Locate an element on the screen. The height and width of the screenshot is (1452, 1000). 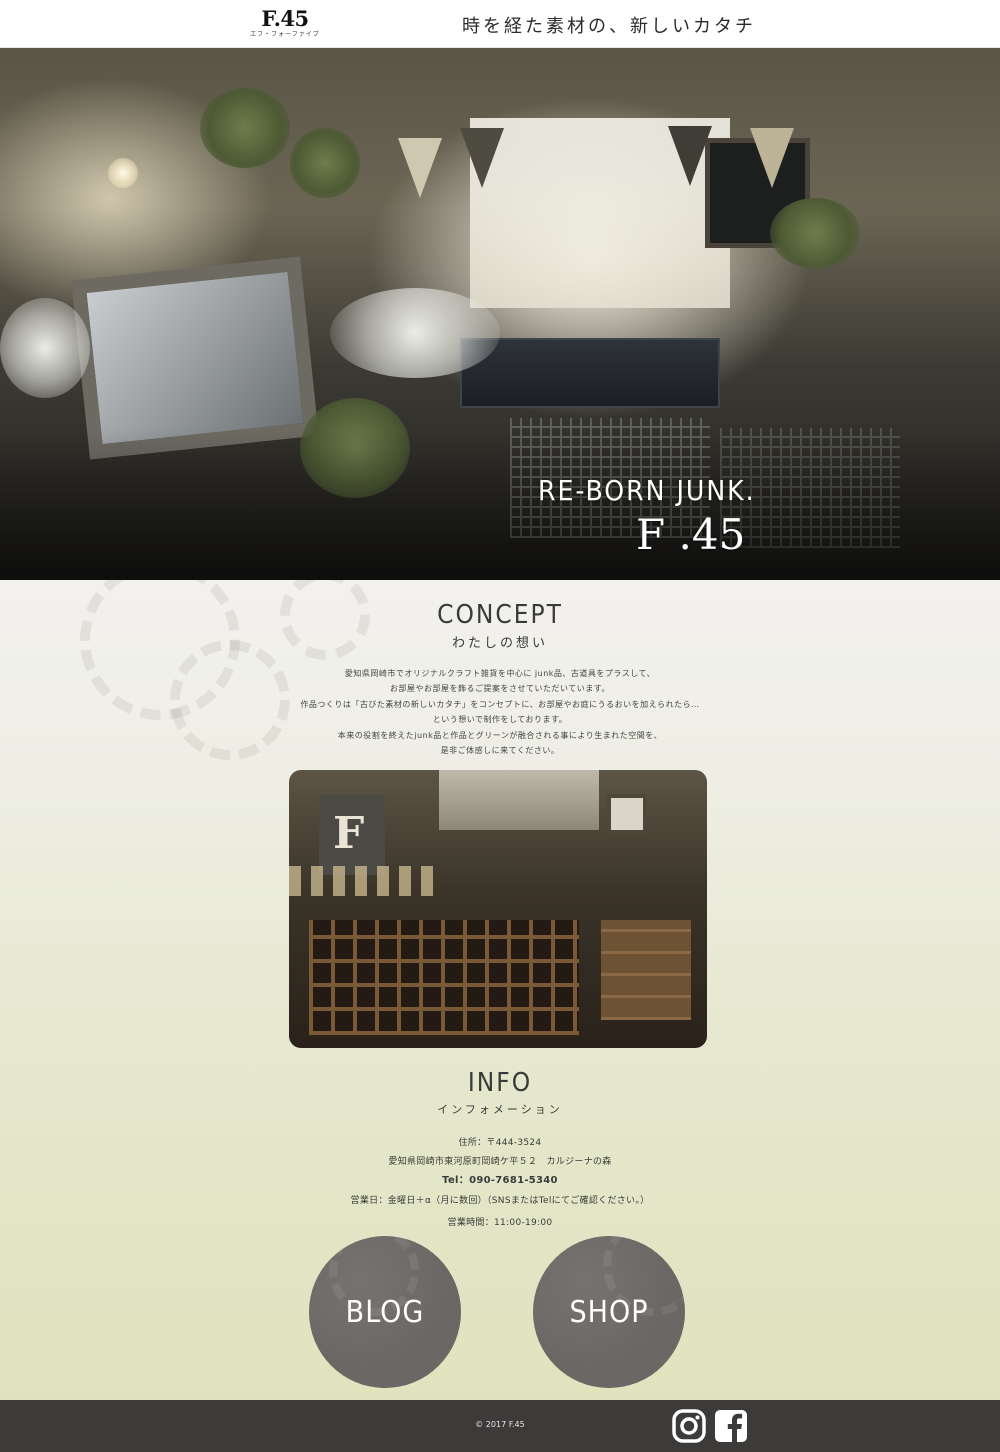
logo-text: F.45 is located at coordinates (285, 18).